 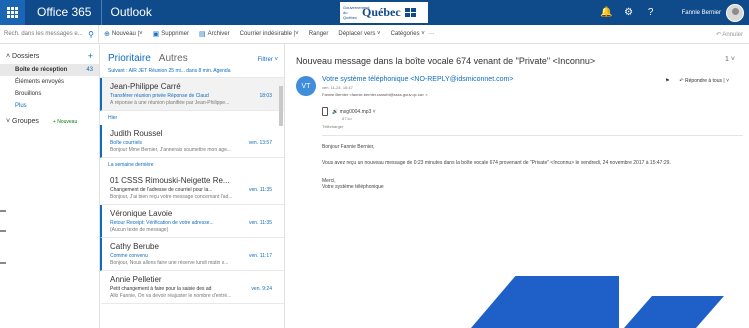 I want to click on audio-icon: 🔊, so click(x=335, y=111).